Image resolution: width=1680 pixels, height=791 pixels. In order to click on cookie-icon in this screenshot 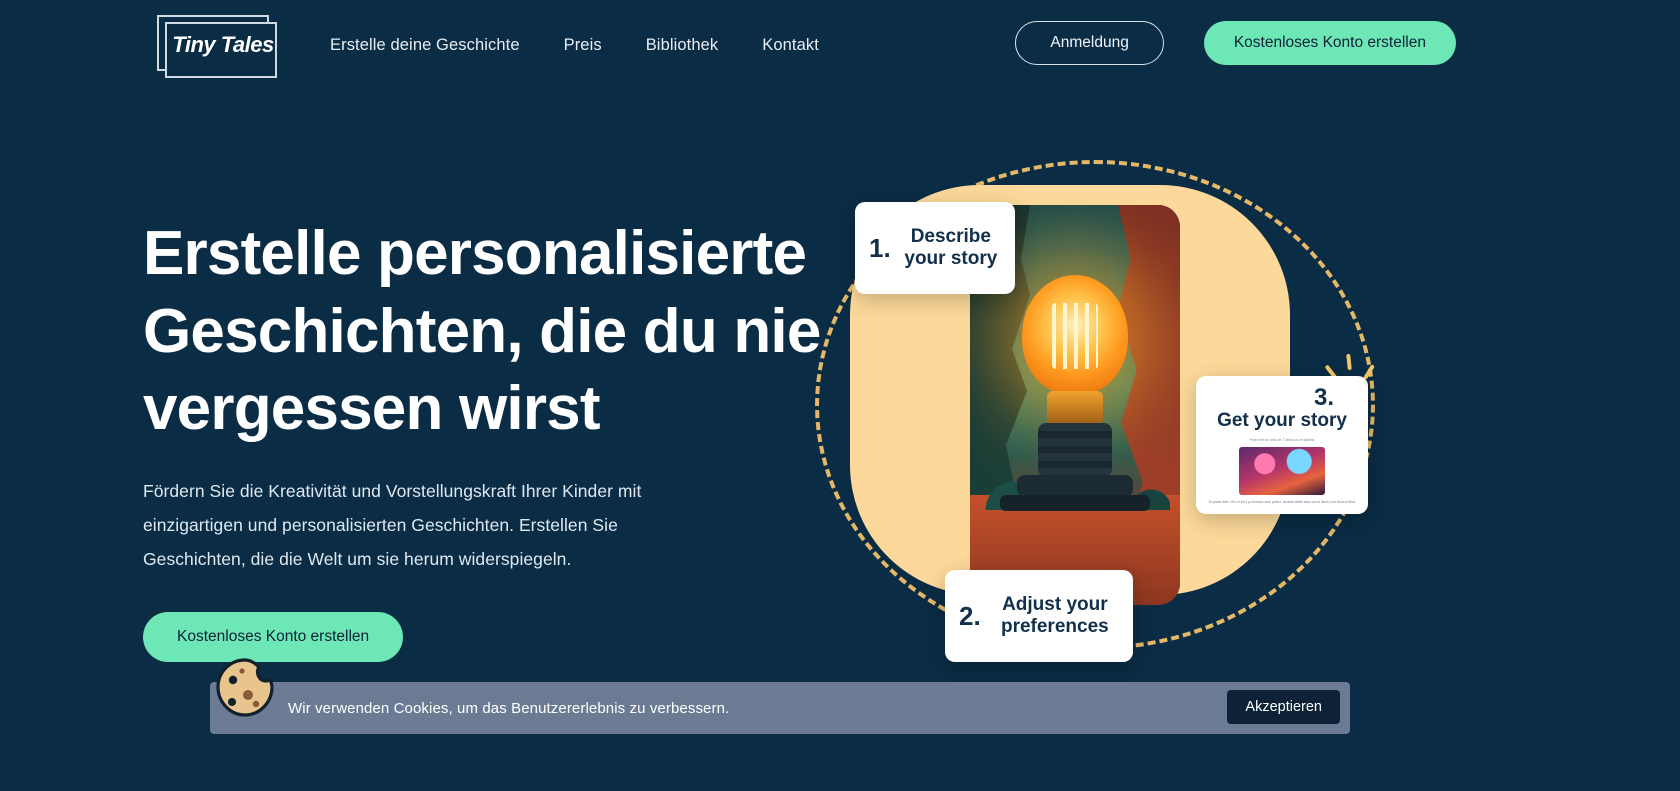, I will do `click(245, 687)`.